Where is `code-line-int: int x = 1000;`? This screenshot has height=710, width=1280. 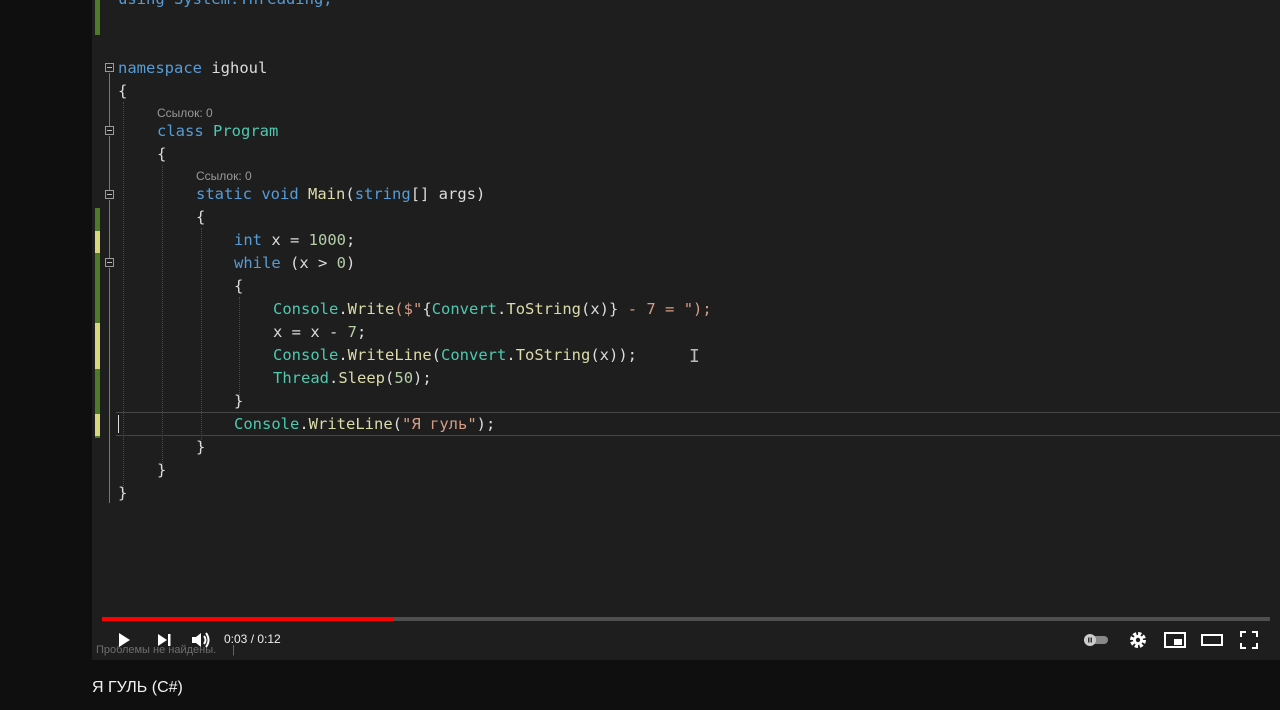
code-line-int: int x = 1000; is located at coordinates (294, 240).